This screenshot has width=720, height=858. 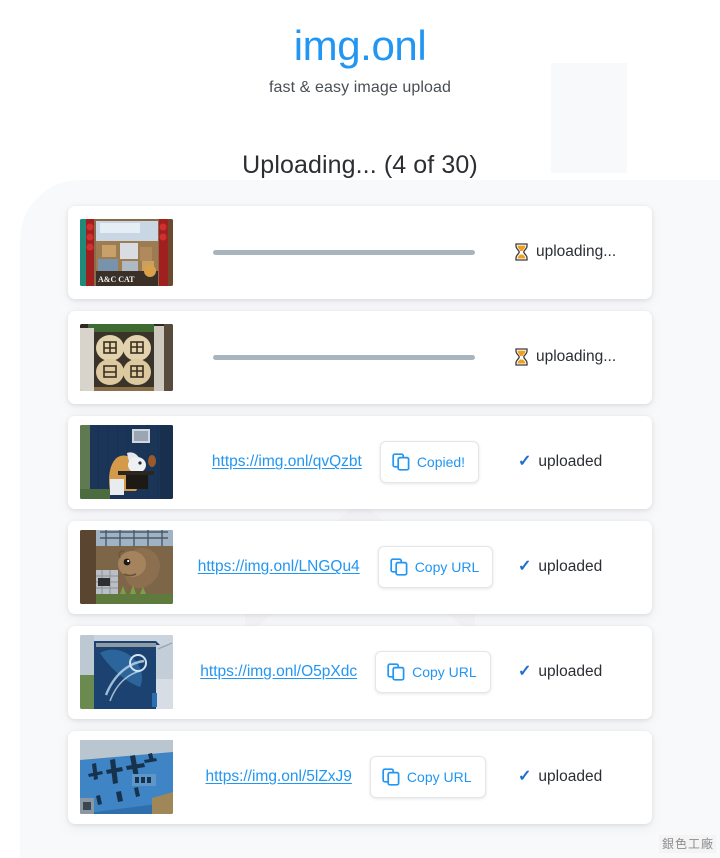 I want to click on watermark-char: 銀, so click(x=667, y=844).